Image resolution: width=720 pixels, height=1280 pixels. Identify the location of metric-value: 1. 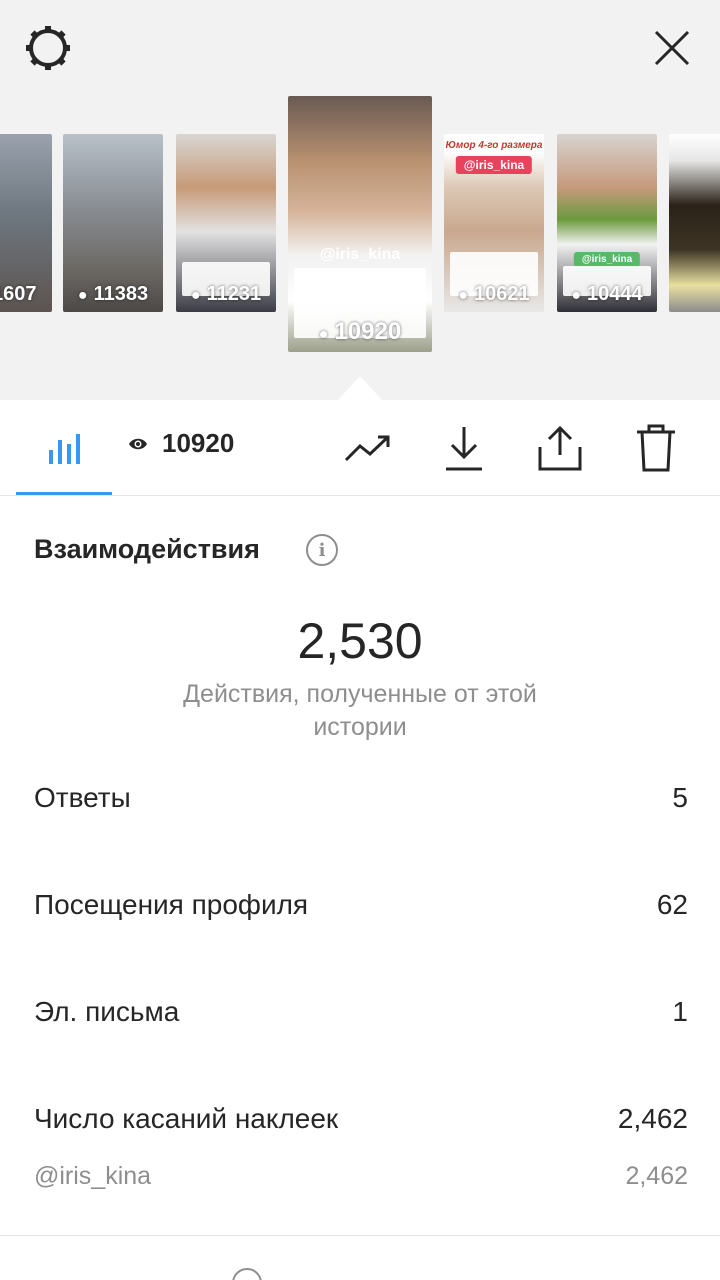
(680, 1011).